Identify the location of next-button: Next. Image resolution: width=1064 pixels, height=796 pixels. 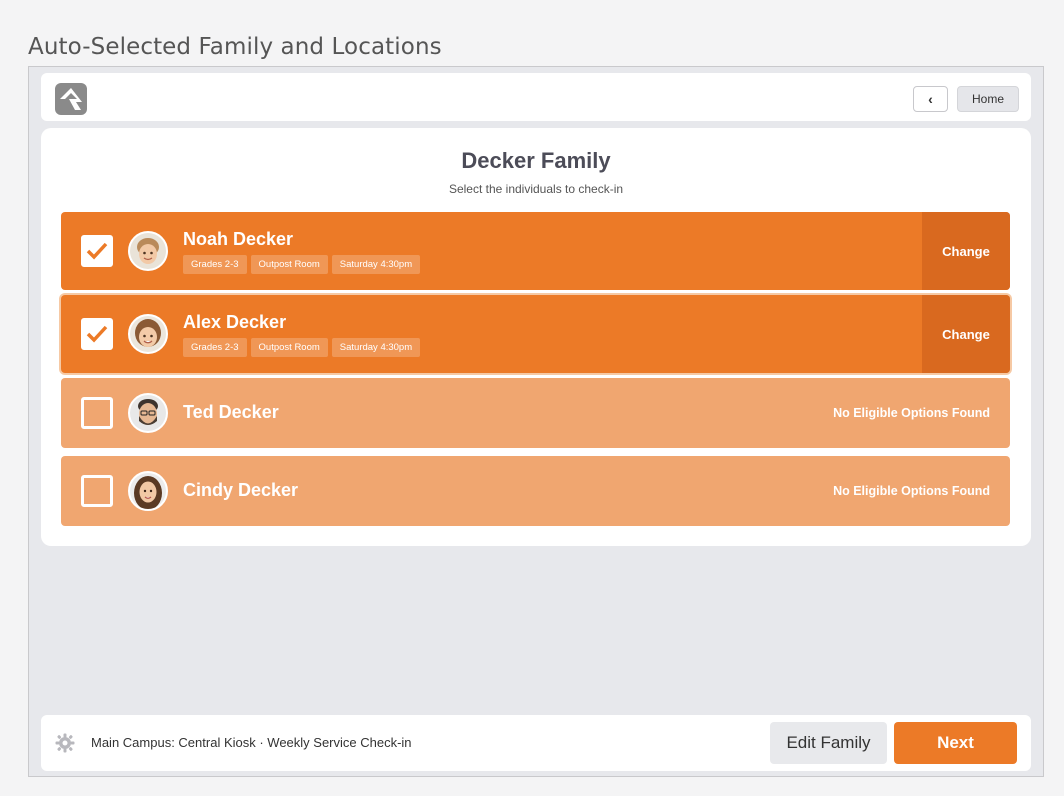
(955, 743).